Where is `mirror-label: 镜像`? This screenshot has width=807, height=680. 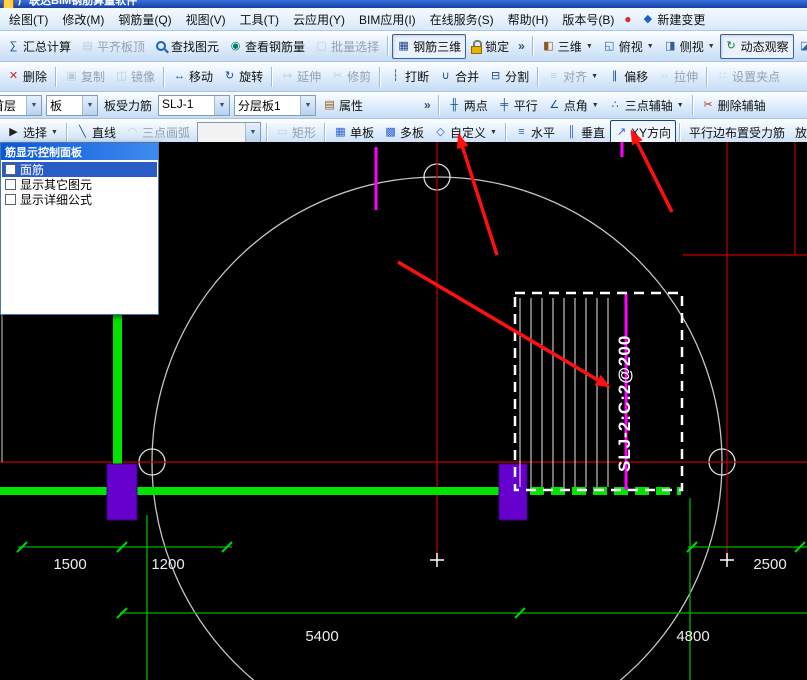
mirror-label: 镜像 is located at coordinates (143, 77).